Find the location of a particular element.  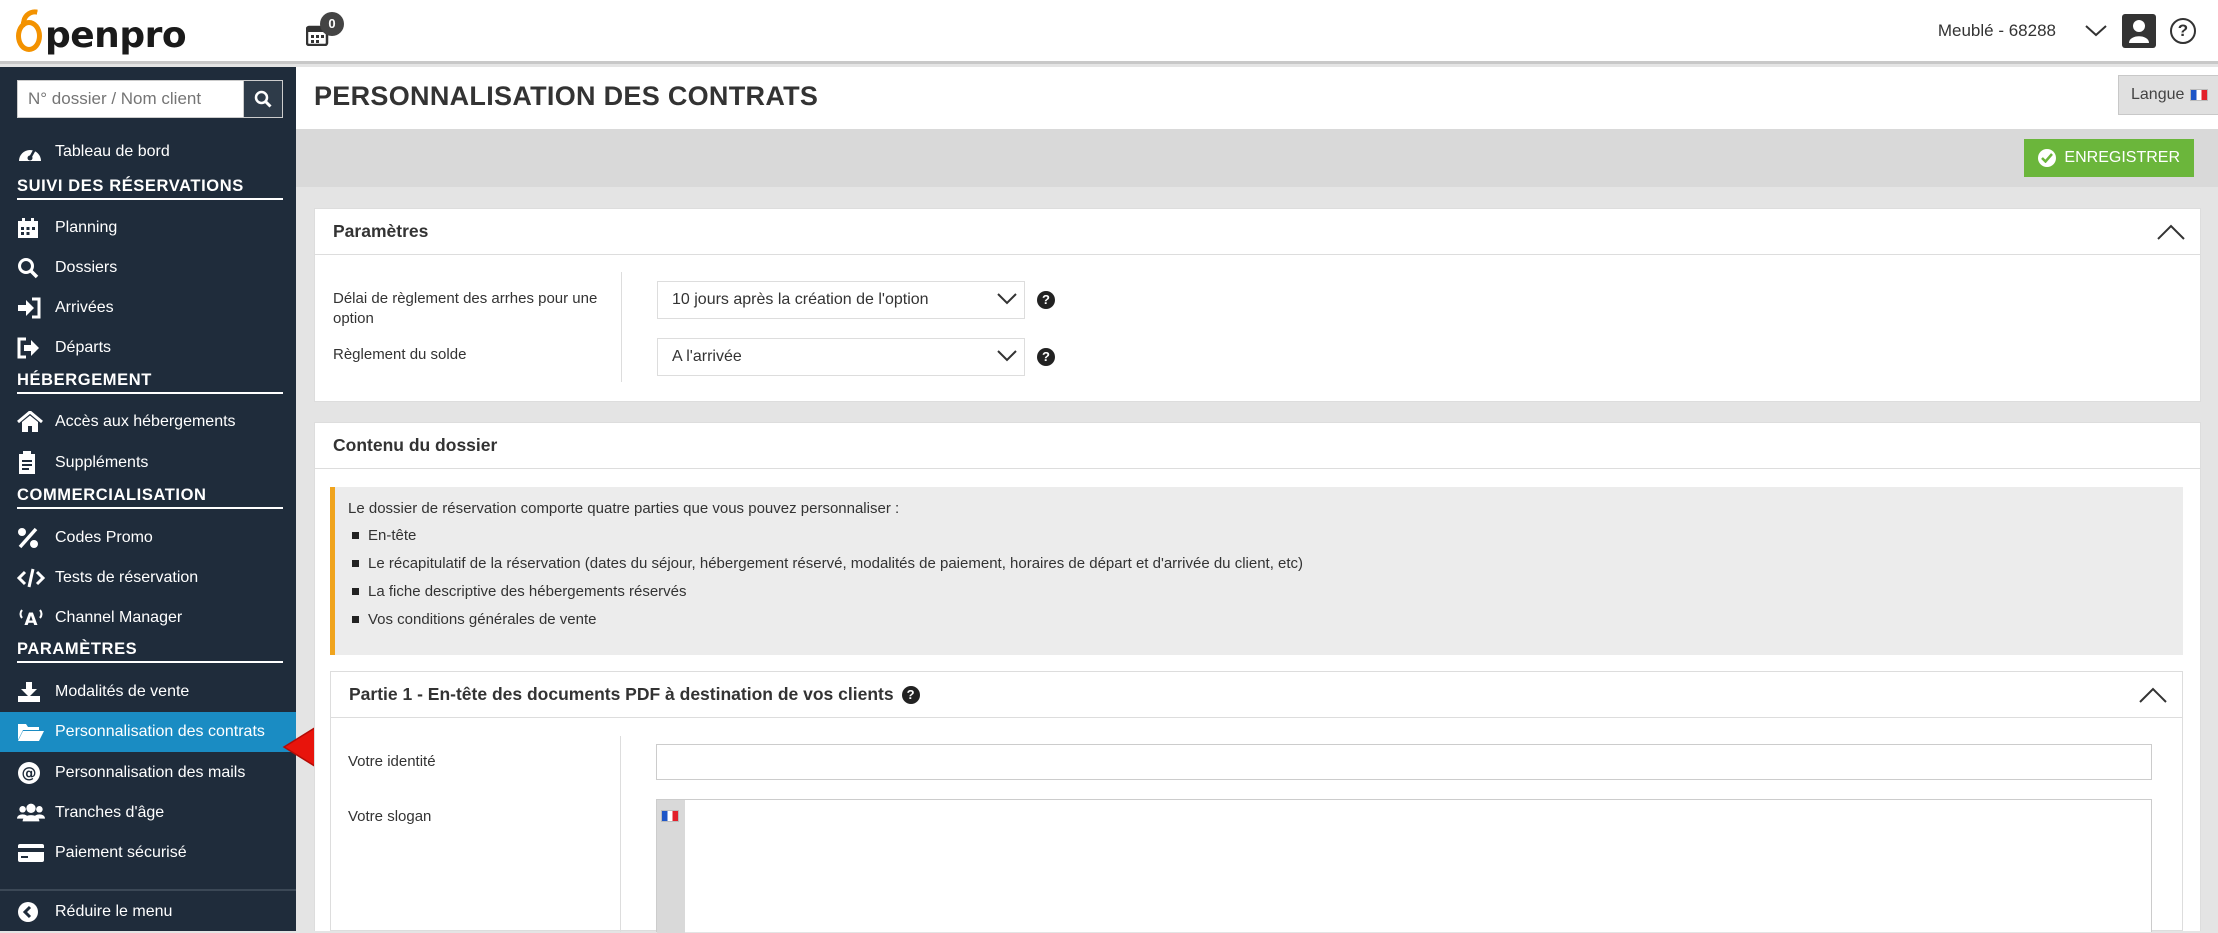

section-parametres: PARAMÈTRES is located at coordinates (150, 651).